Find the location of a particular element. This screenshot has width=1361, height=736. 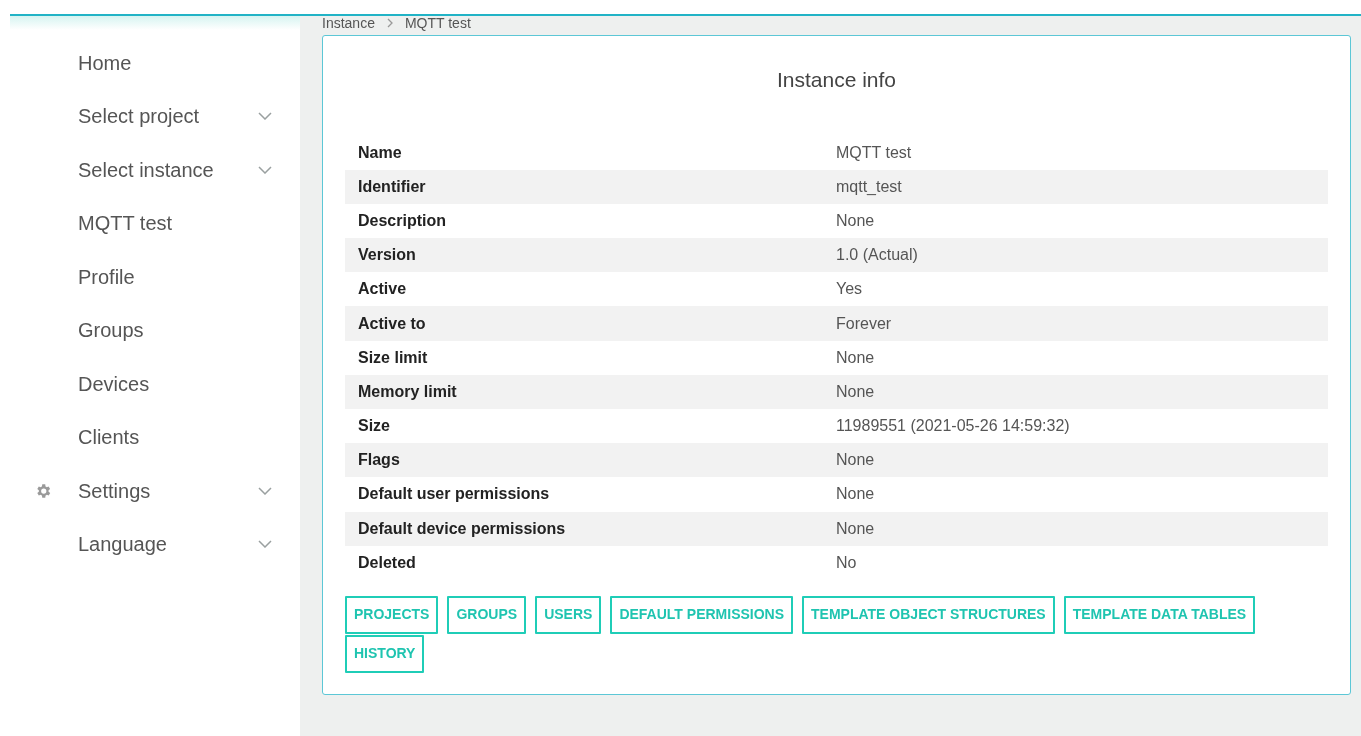

field-label: Version is located at coordinates (387, 255).